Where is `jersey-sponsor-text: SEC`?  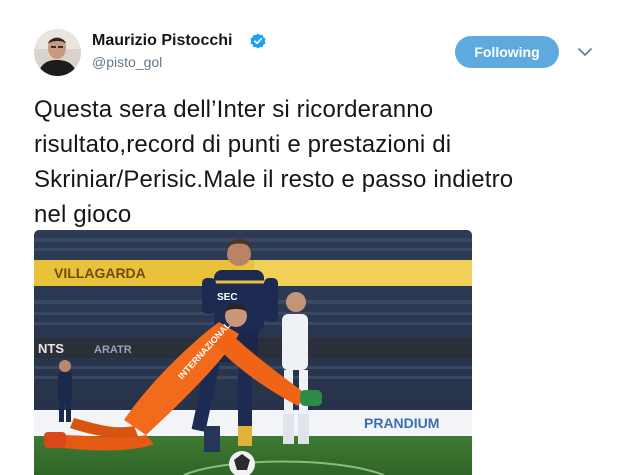 jersey-sponsor-text: SEC is located at coordinates (227, 297).